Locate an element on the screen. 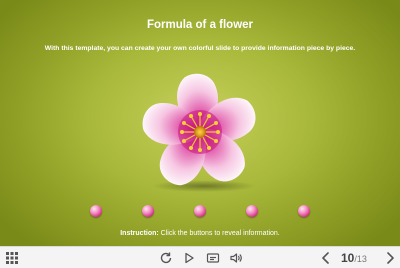  chevron-left-icon is located at coordinates (326, 258).